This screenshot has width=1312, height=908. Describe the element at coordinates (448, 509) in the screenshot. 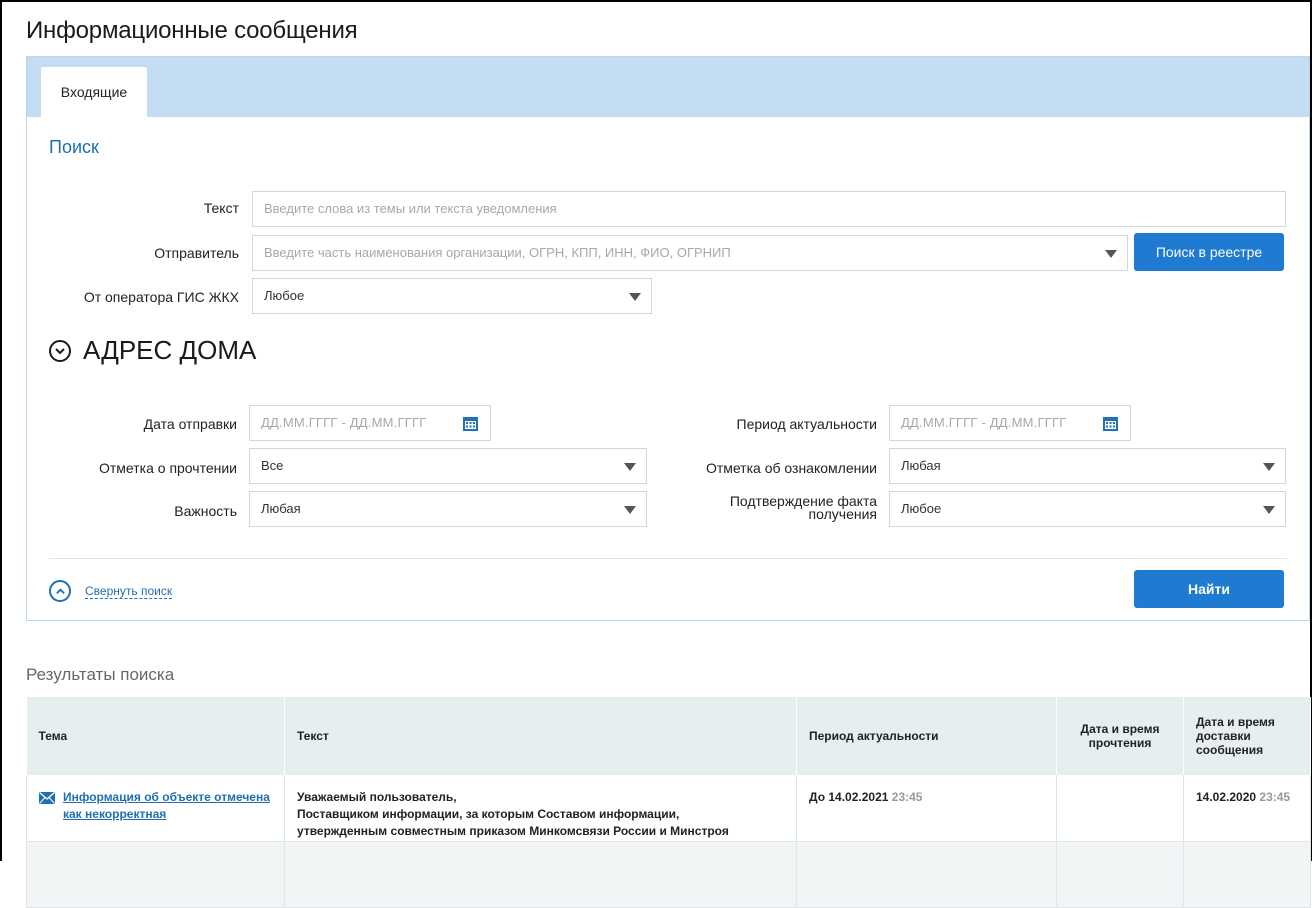

I see `importance-select: Любая` at that location.